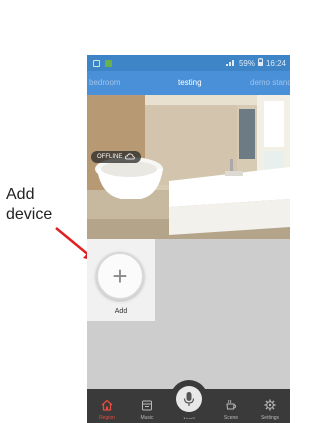 Image resolution: width=320 pixels, height=423 pixels. Describe the element at coordinates (147, 418) in the screenshot. I see `nav-music-label: Music` at that location.